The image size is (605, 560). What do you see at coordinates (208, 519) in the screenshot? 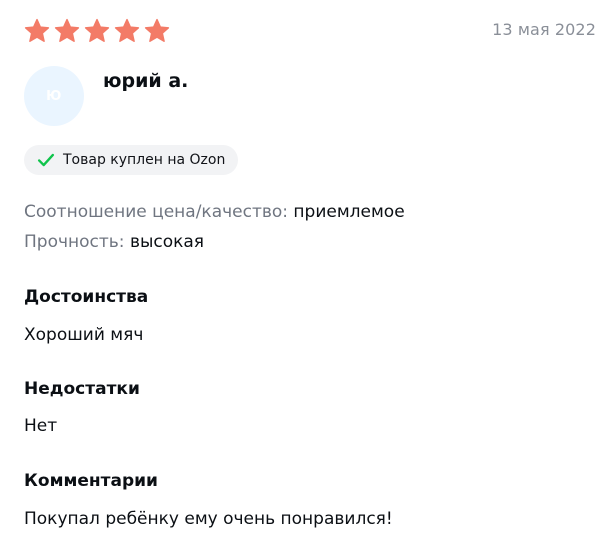
I see `section-text-comments: Покупал ребёнку ему очень понравился!` at bounding box center [208, 519].